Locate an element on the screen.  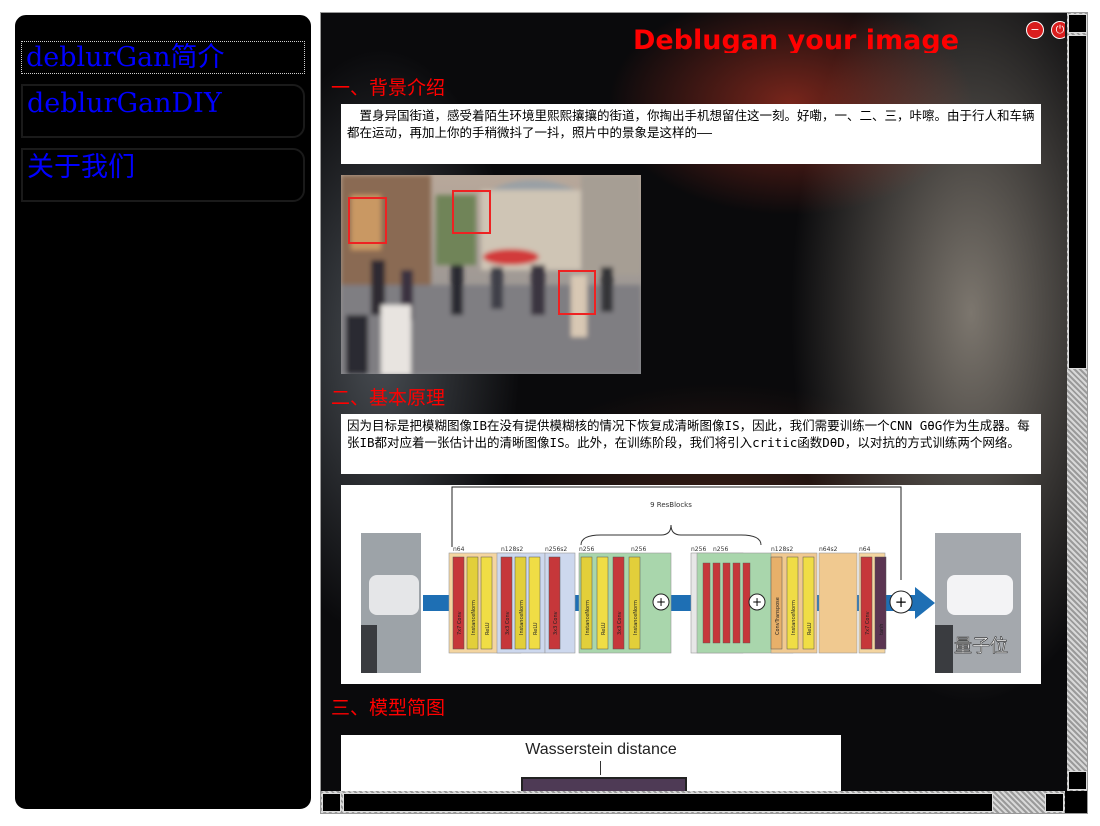
vertical-scrollbar is located at coordinates (1077, 413).